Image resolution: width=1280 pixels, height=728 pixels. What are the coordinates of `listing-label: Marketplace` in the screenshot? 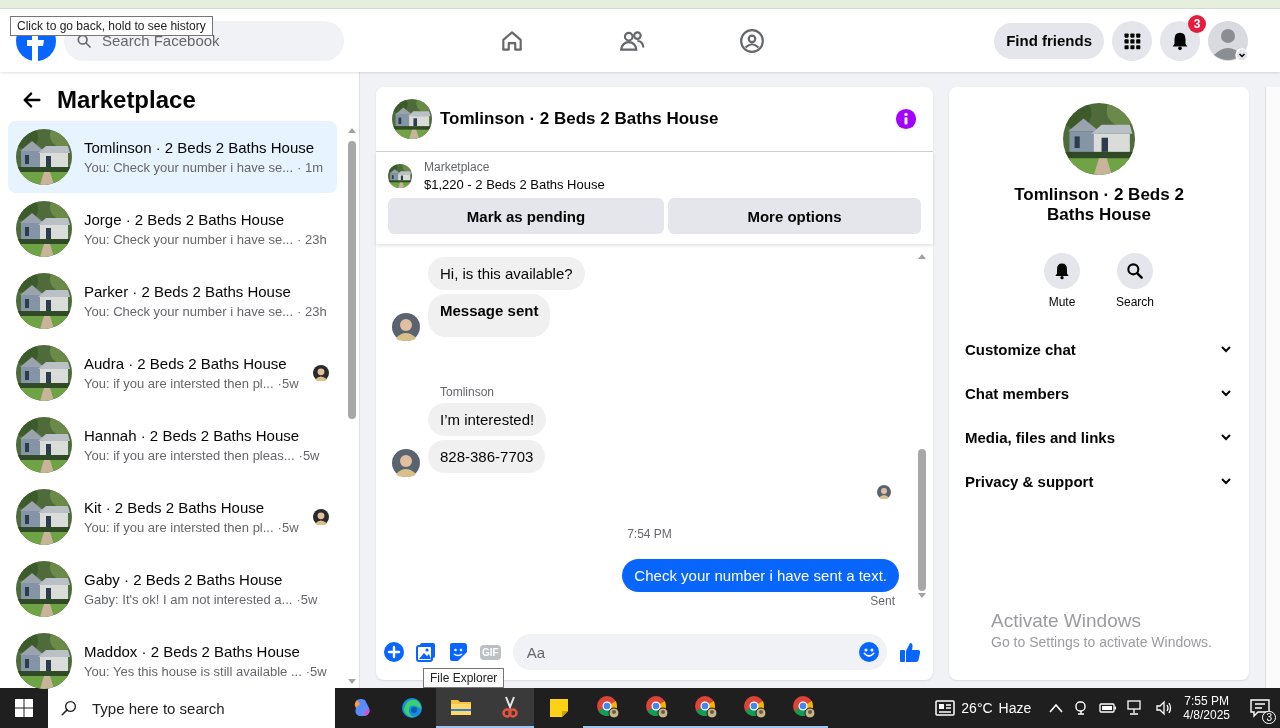 It's located at (457, 167).